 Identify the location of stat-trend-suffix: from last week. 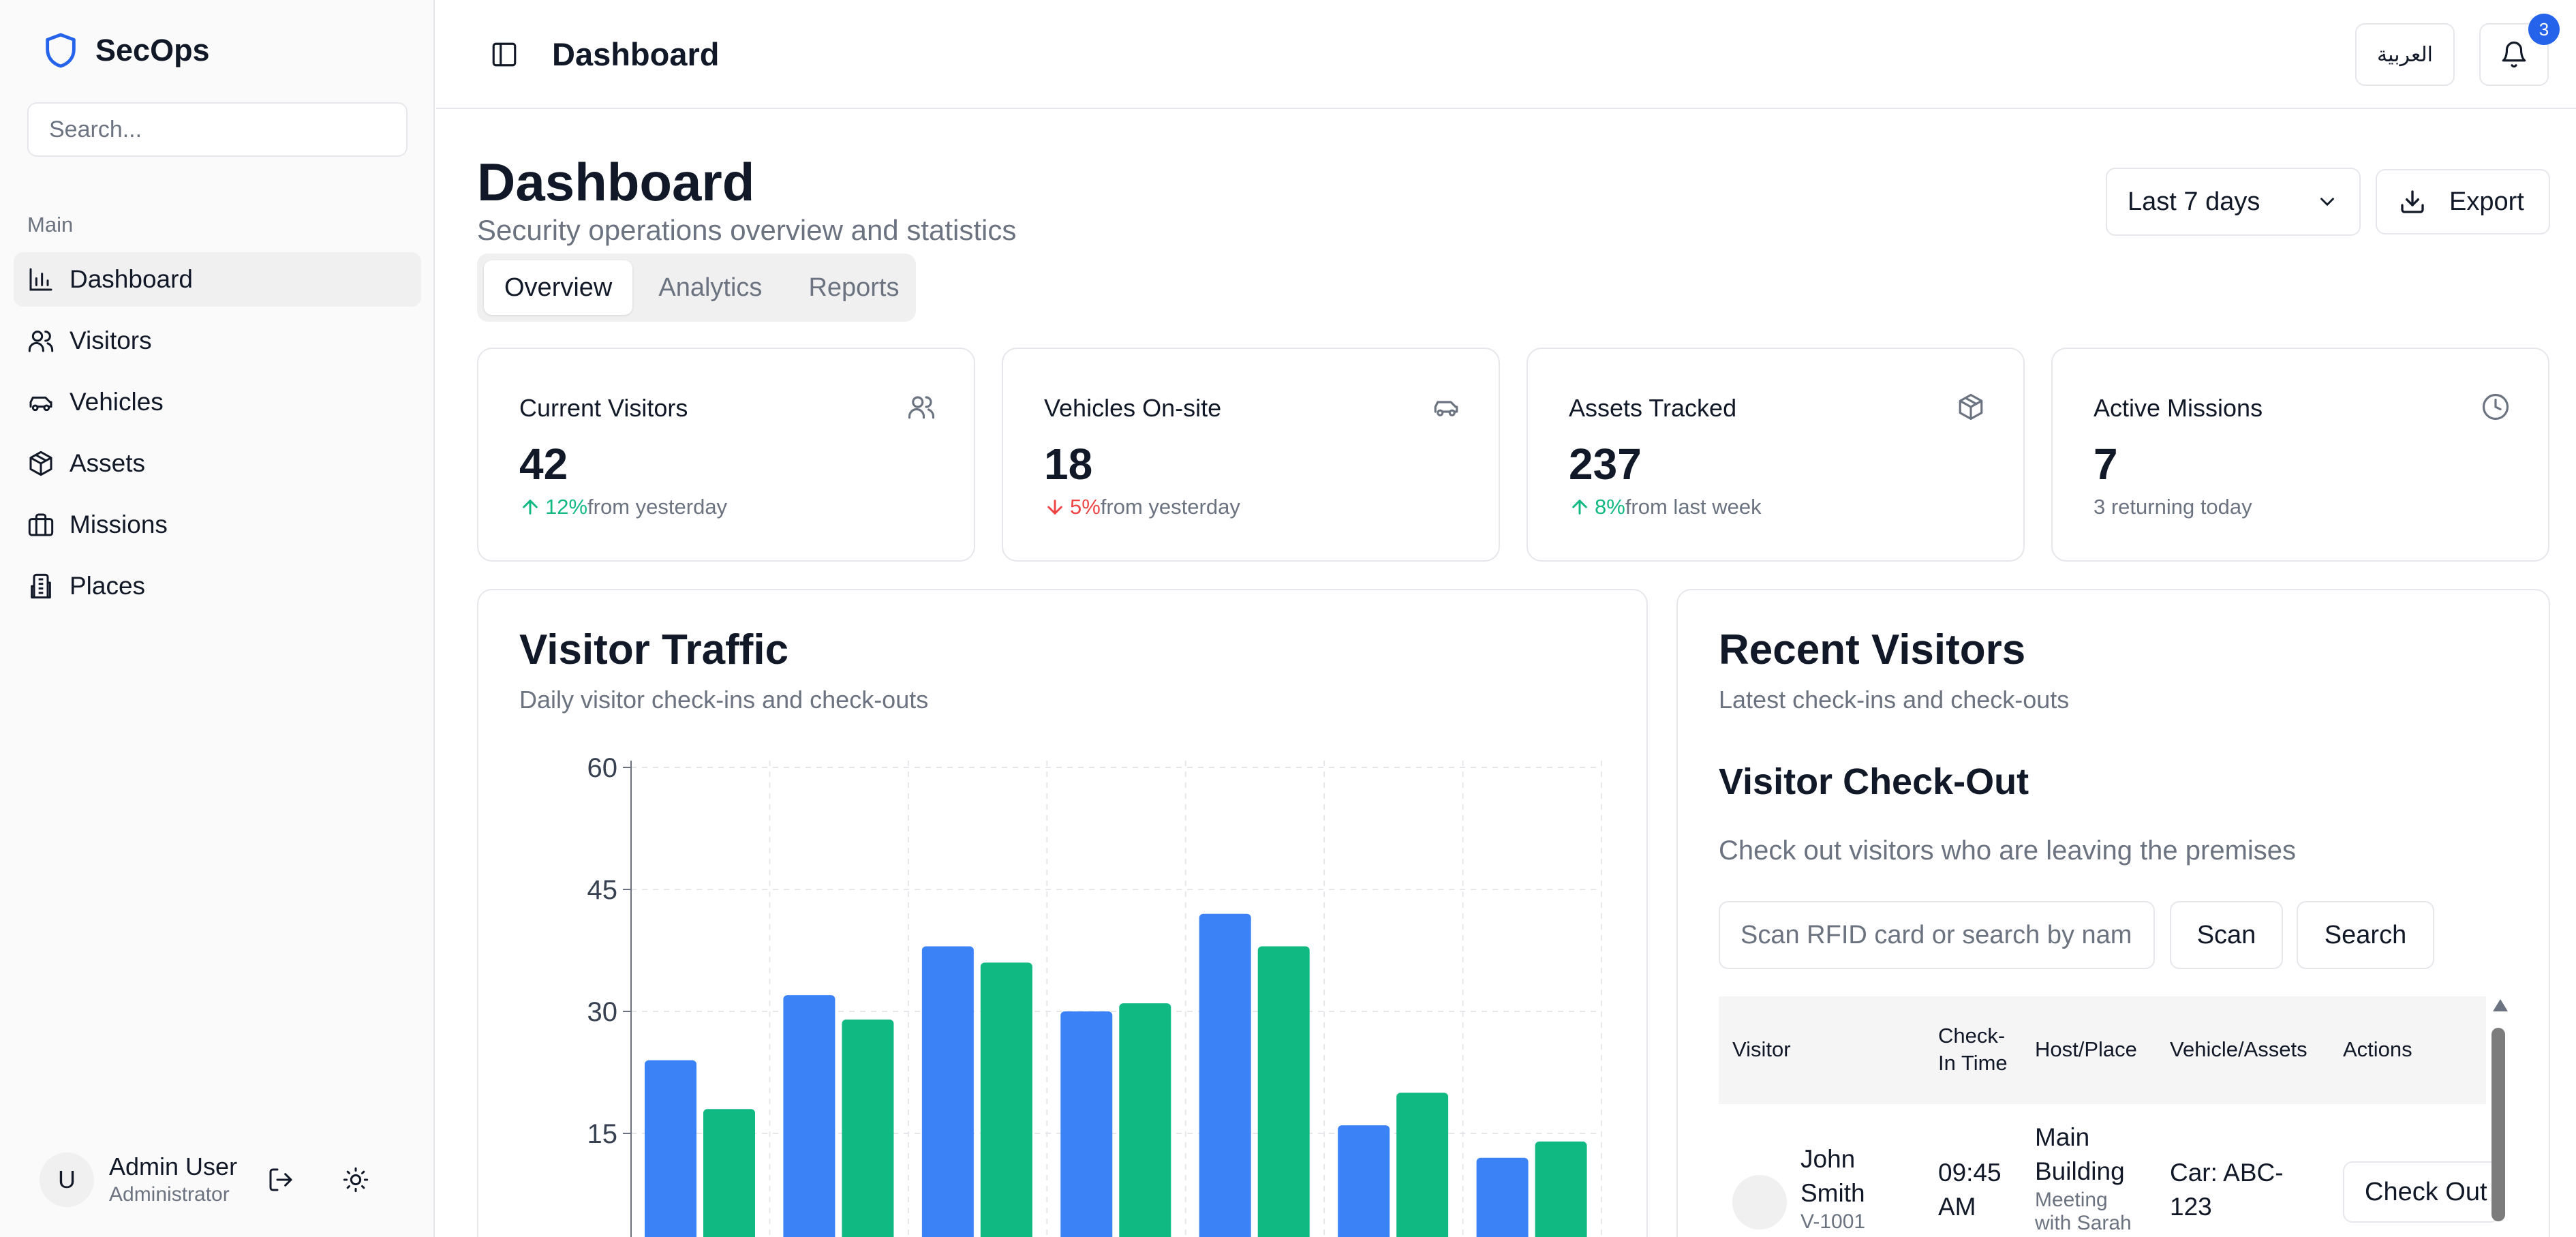
(1693, 507).